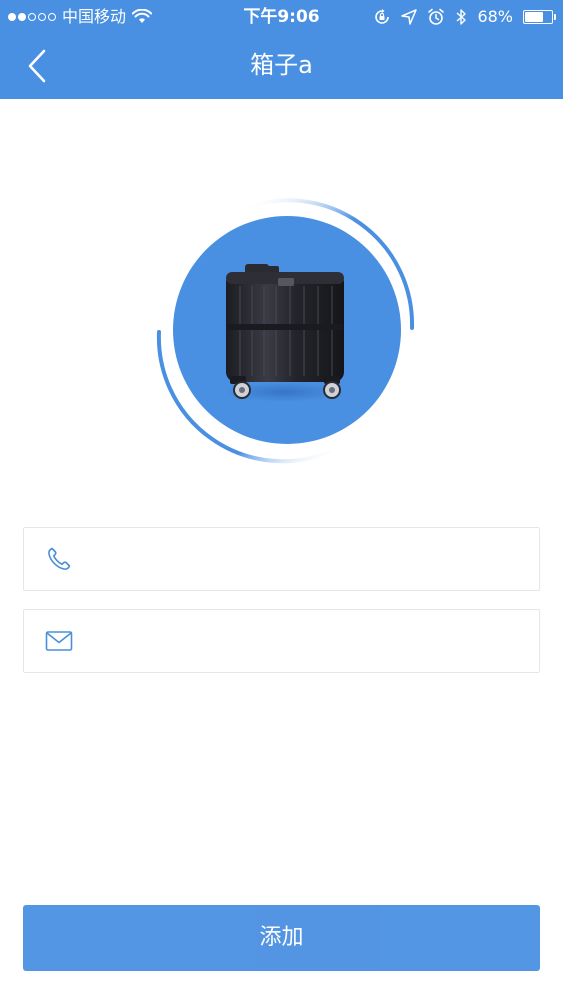  I want to click on battery-percent: 68%, so click(495, 16).